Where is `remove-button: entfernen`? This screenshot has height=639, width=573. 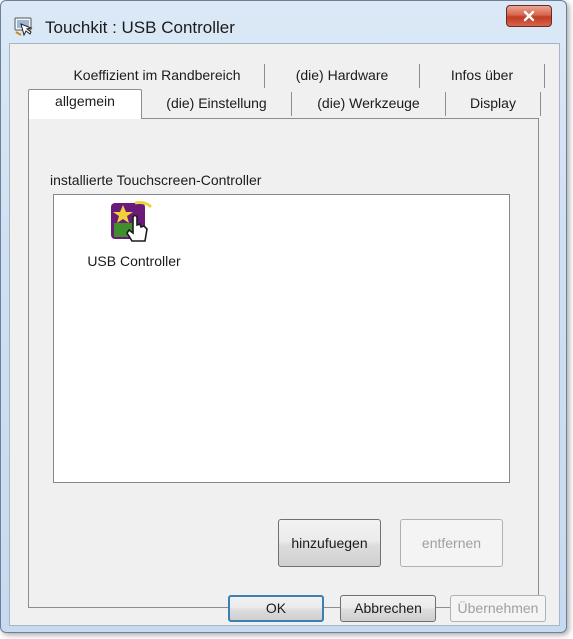
remove-button: entfernen is located at coordinates (451, 543).